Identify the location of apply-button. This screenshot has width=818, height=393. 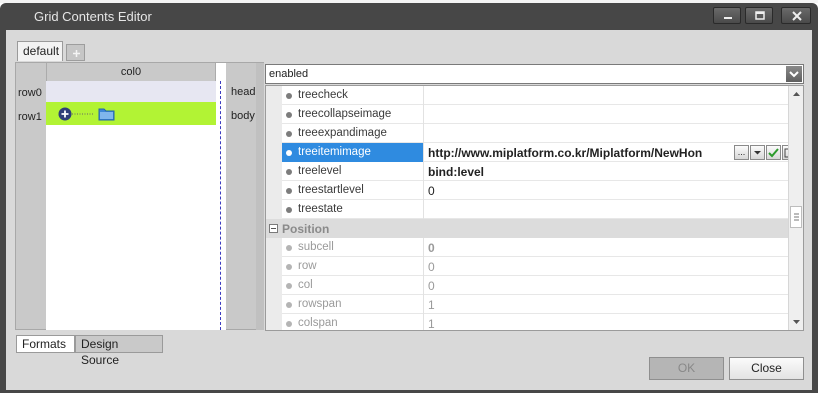
(773, 152).